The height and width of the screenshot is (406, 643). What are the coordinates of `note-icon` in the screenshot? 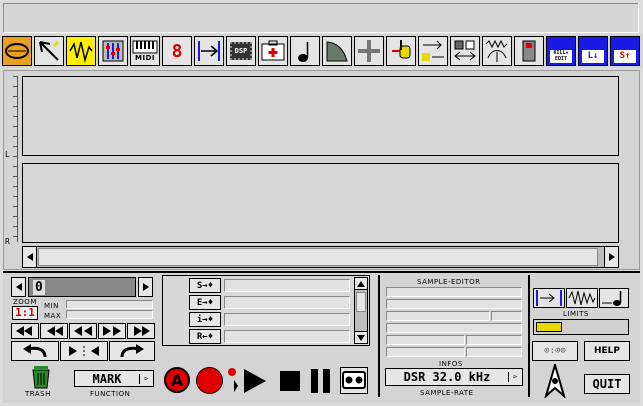 It's located at (305, 51).